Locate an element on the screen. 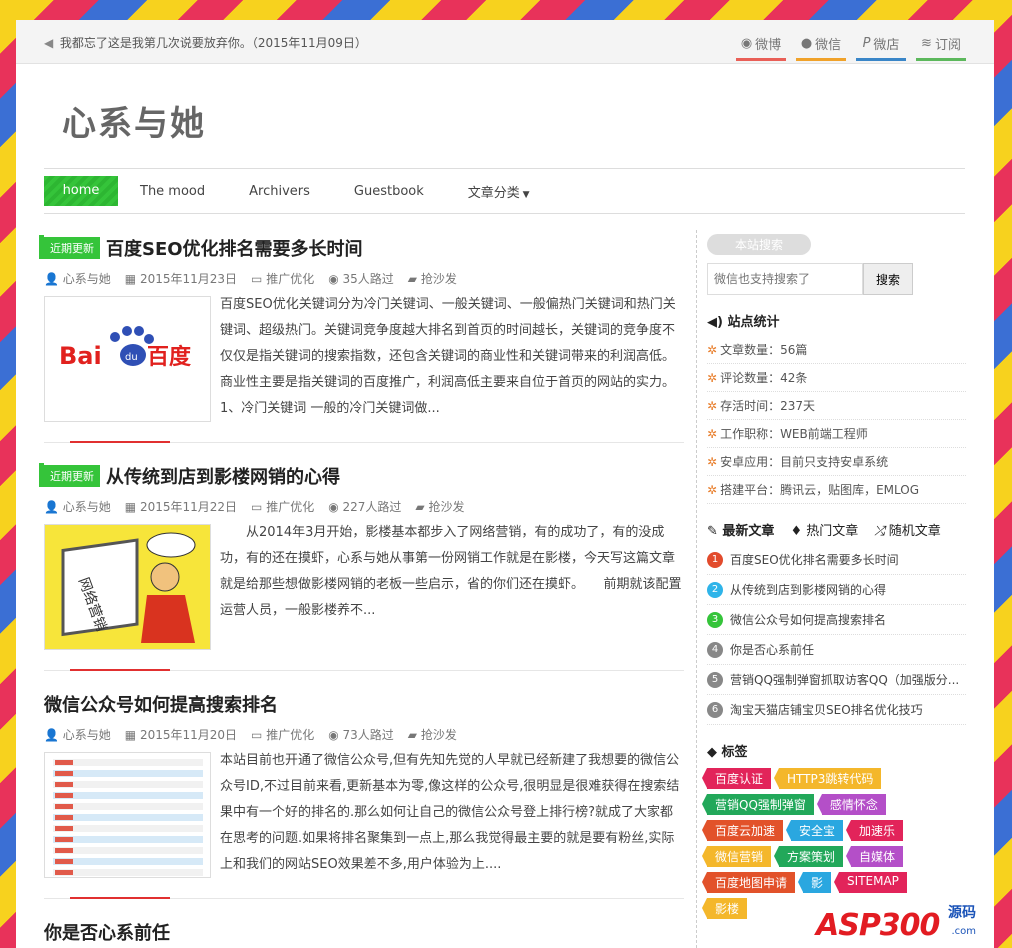 This screenshot has width=1012, height=948. tag-item: HTTP3跳转代码 is located at coordinates (827, 778).